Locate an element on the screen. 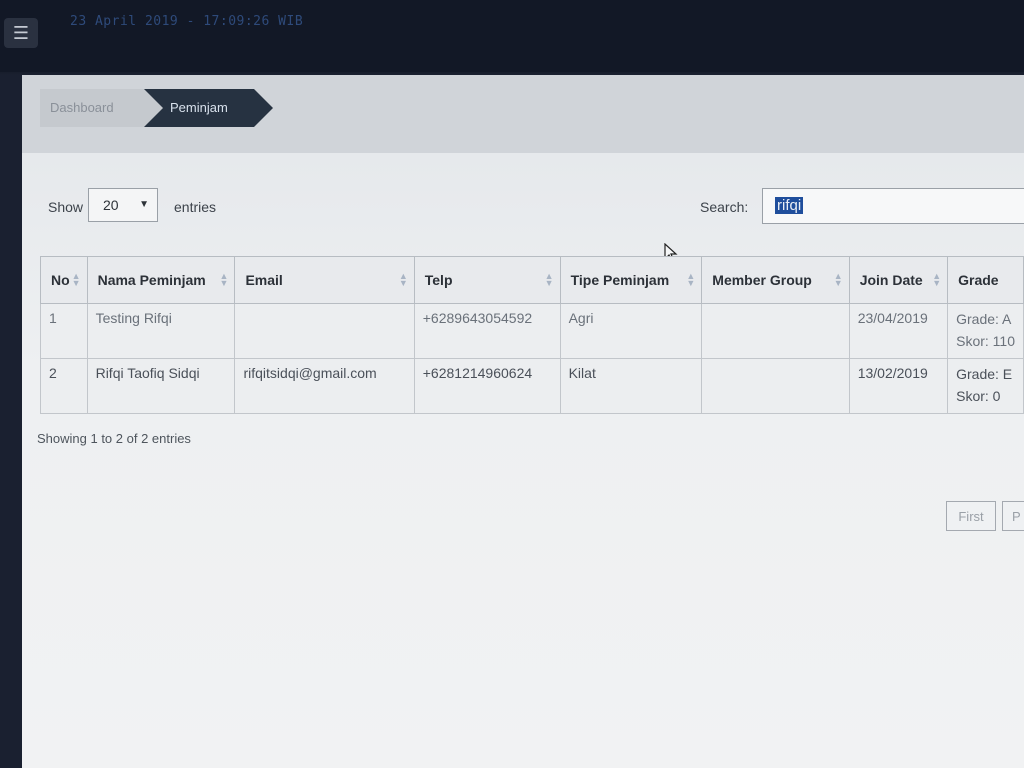 Image resolution: width=1024 pixels, height=768 pixels. cell-email: rifqitsidqi@gmail.com is located at coordinates (324, 386).